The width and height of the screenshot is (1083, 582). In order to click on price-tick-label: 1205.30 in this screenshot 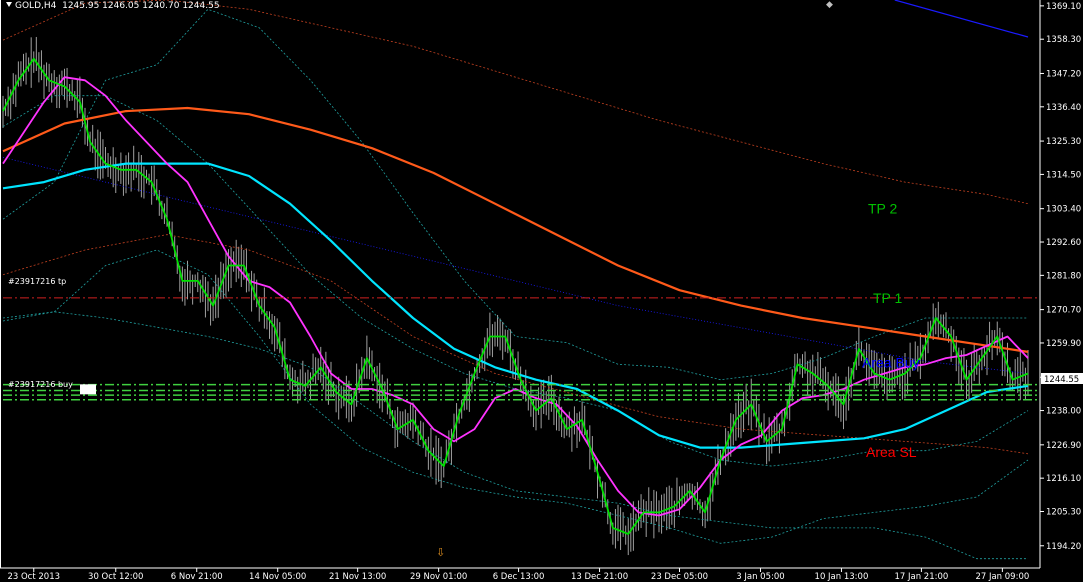, I will do `click(1063, 513)`.